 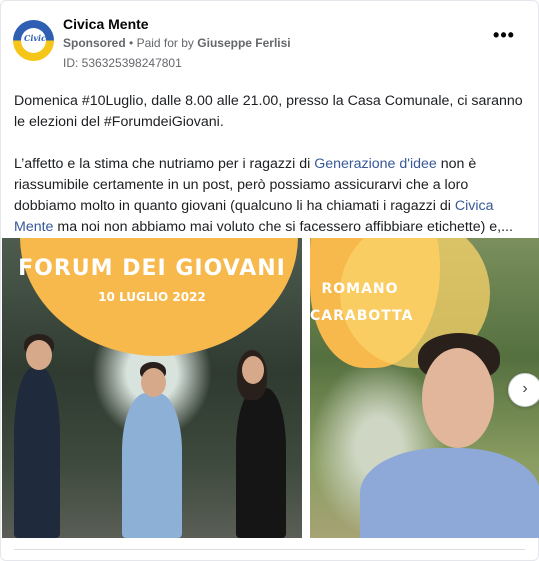 I want to click on carousel-next-button: ›, so click(x=523, y=390).